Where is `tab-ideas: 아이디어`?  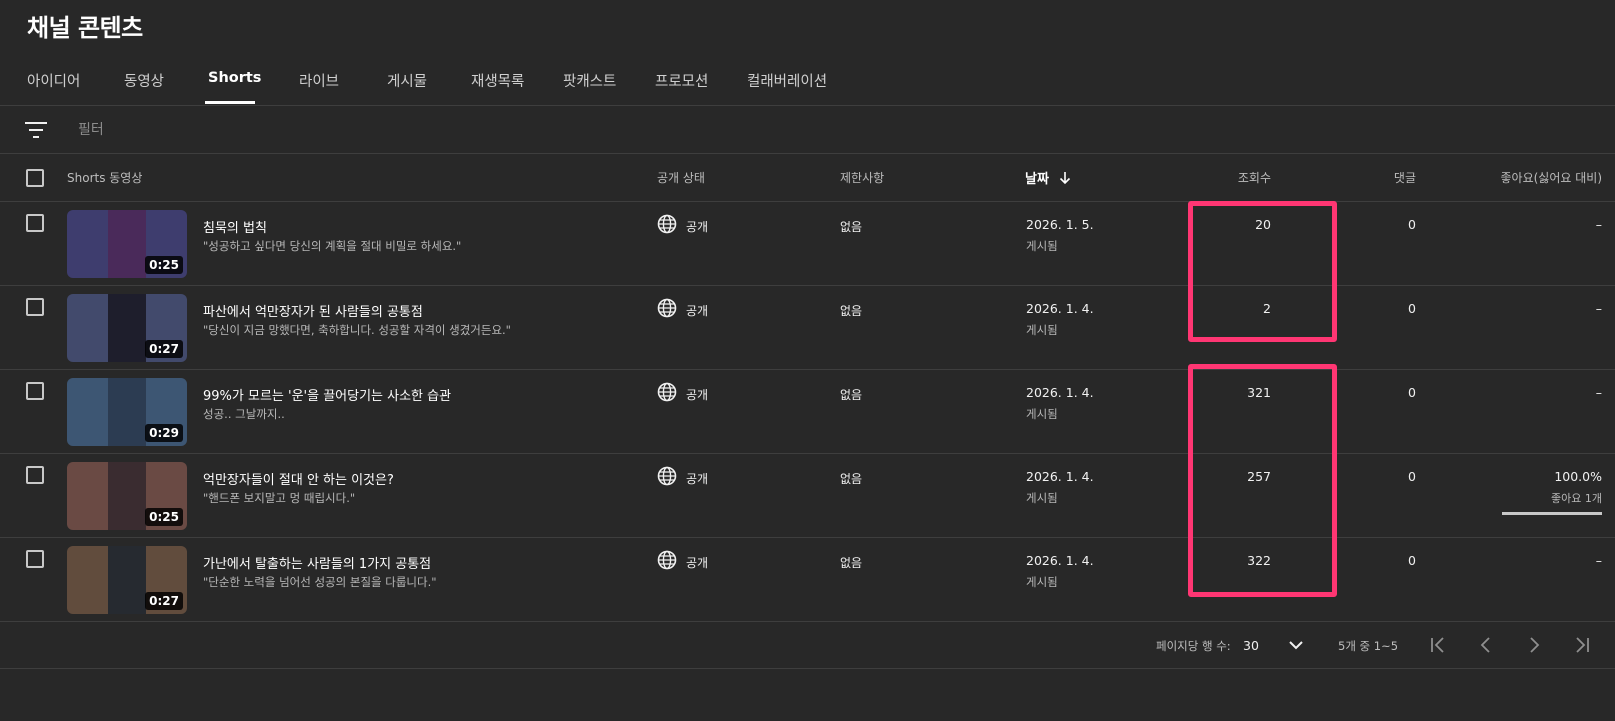 tab-ideas: 아이디어 is located at coordinates (53, 80).